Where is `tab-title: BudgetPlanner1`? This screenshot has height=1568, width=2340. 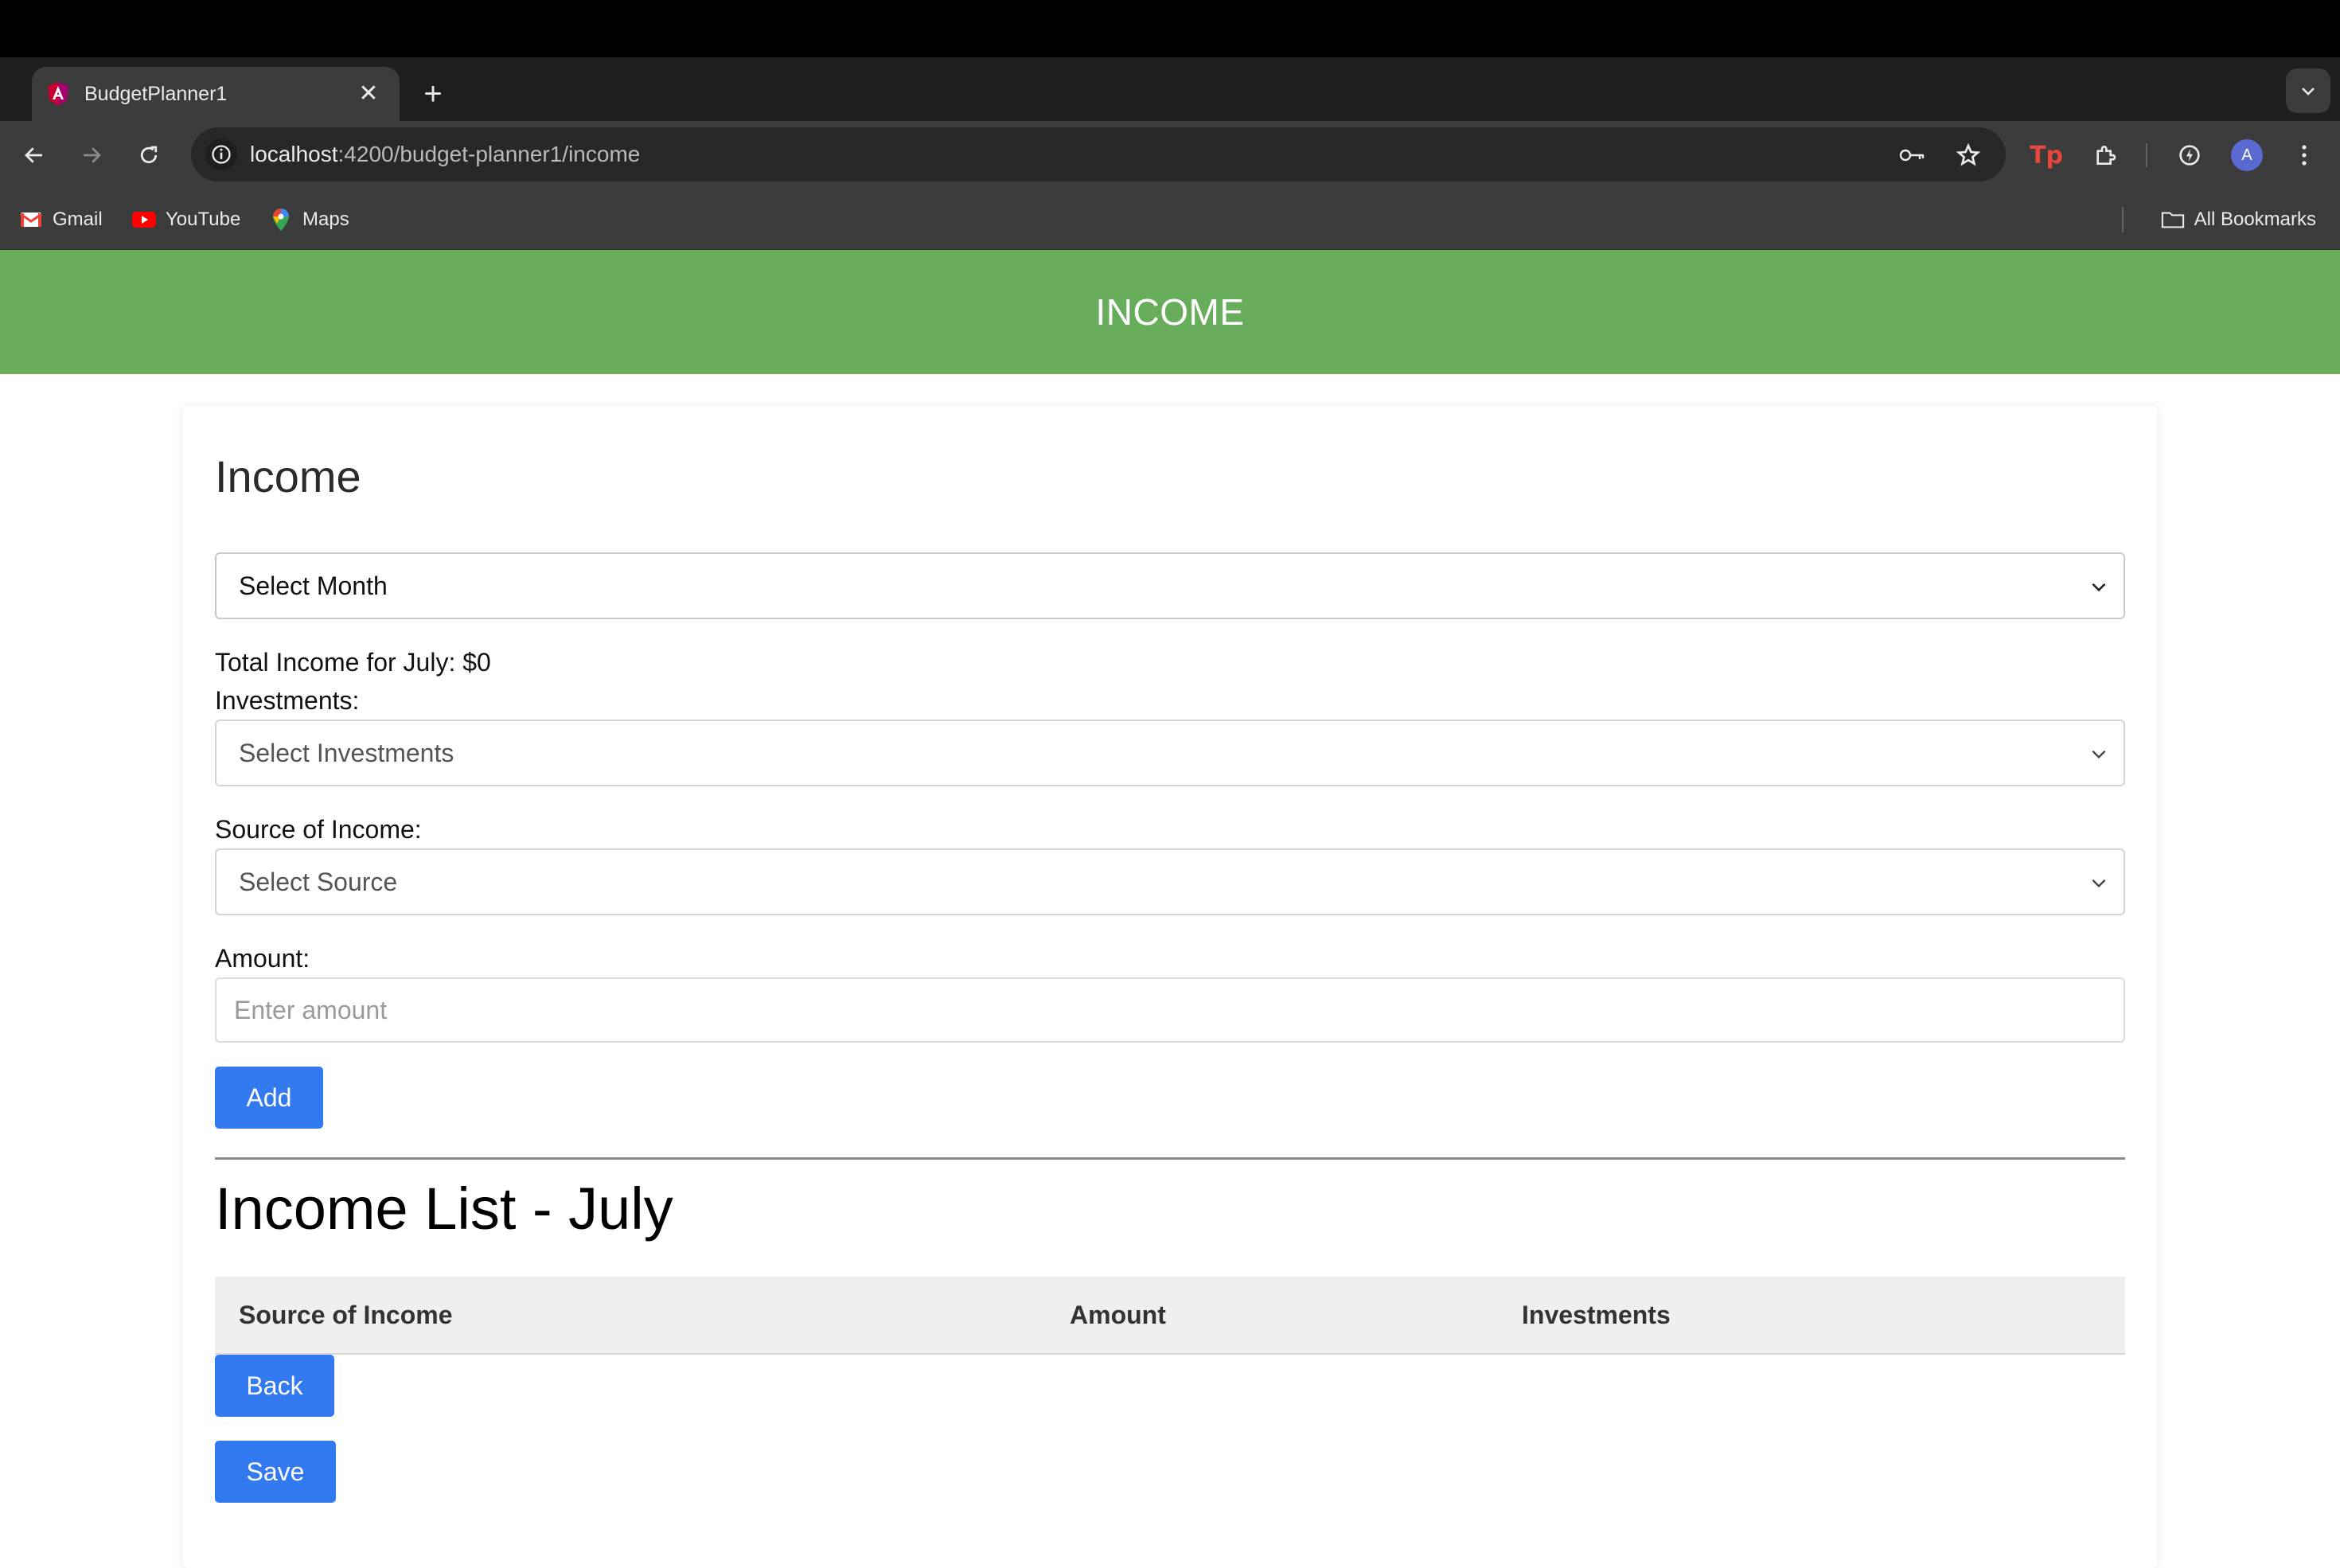 tab-title: BudgetPlanner1 is located at coordinates (156, 94).